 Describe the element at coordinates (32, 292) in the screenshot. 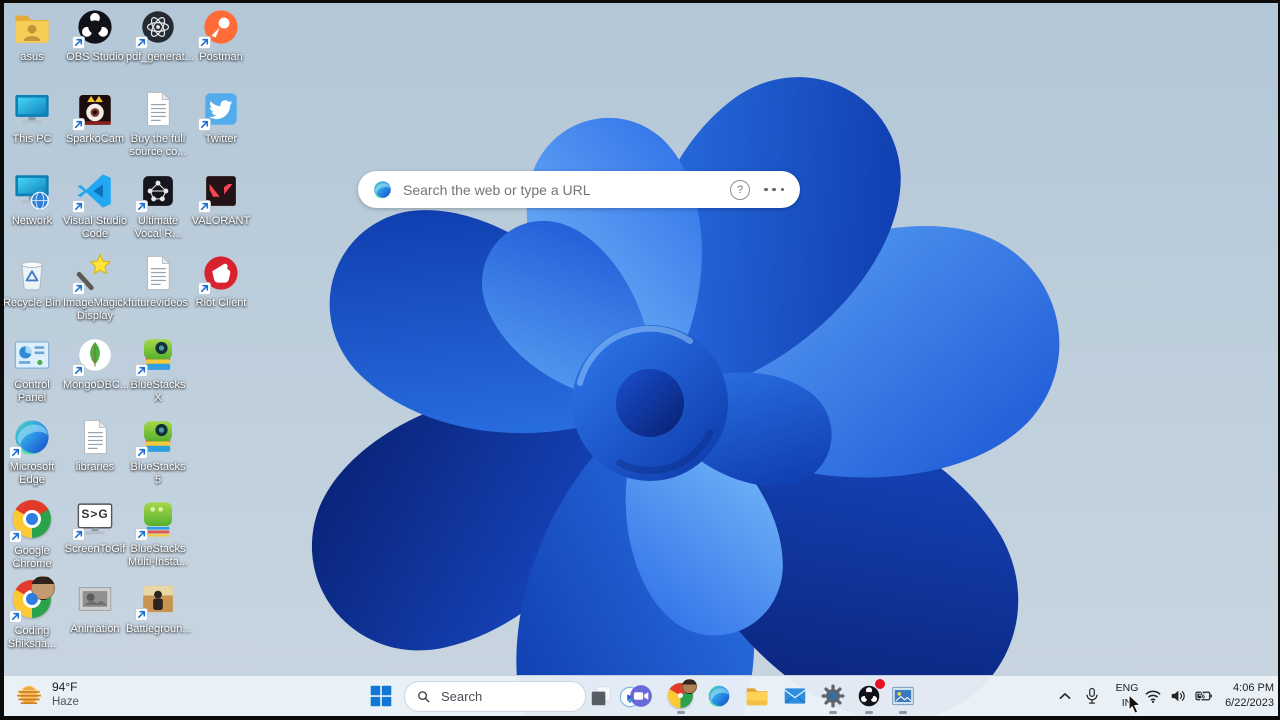

I see `desktop-icon-recycle-bin: Recycle Bin` at that location.